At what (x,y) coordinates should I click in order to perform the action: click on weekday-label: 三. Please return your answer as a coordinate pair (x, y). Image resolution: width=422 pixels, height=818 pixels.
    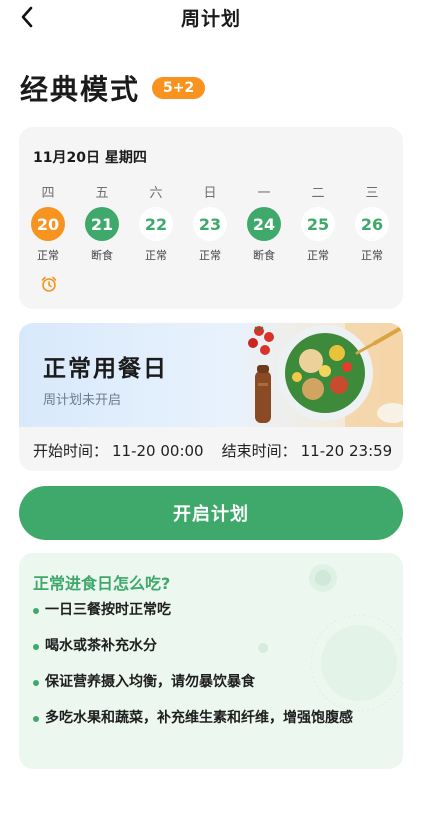
    Looking at the image, I should click on (372, 193).